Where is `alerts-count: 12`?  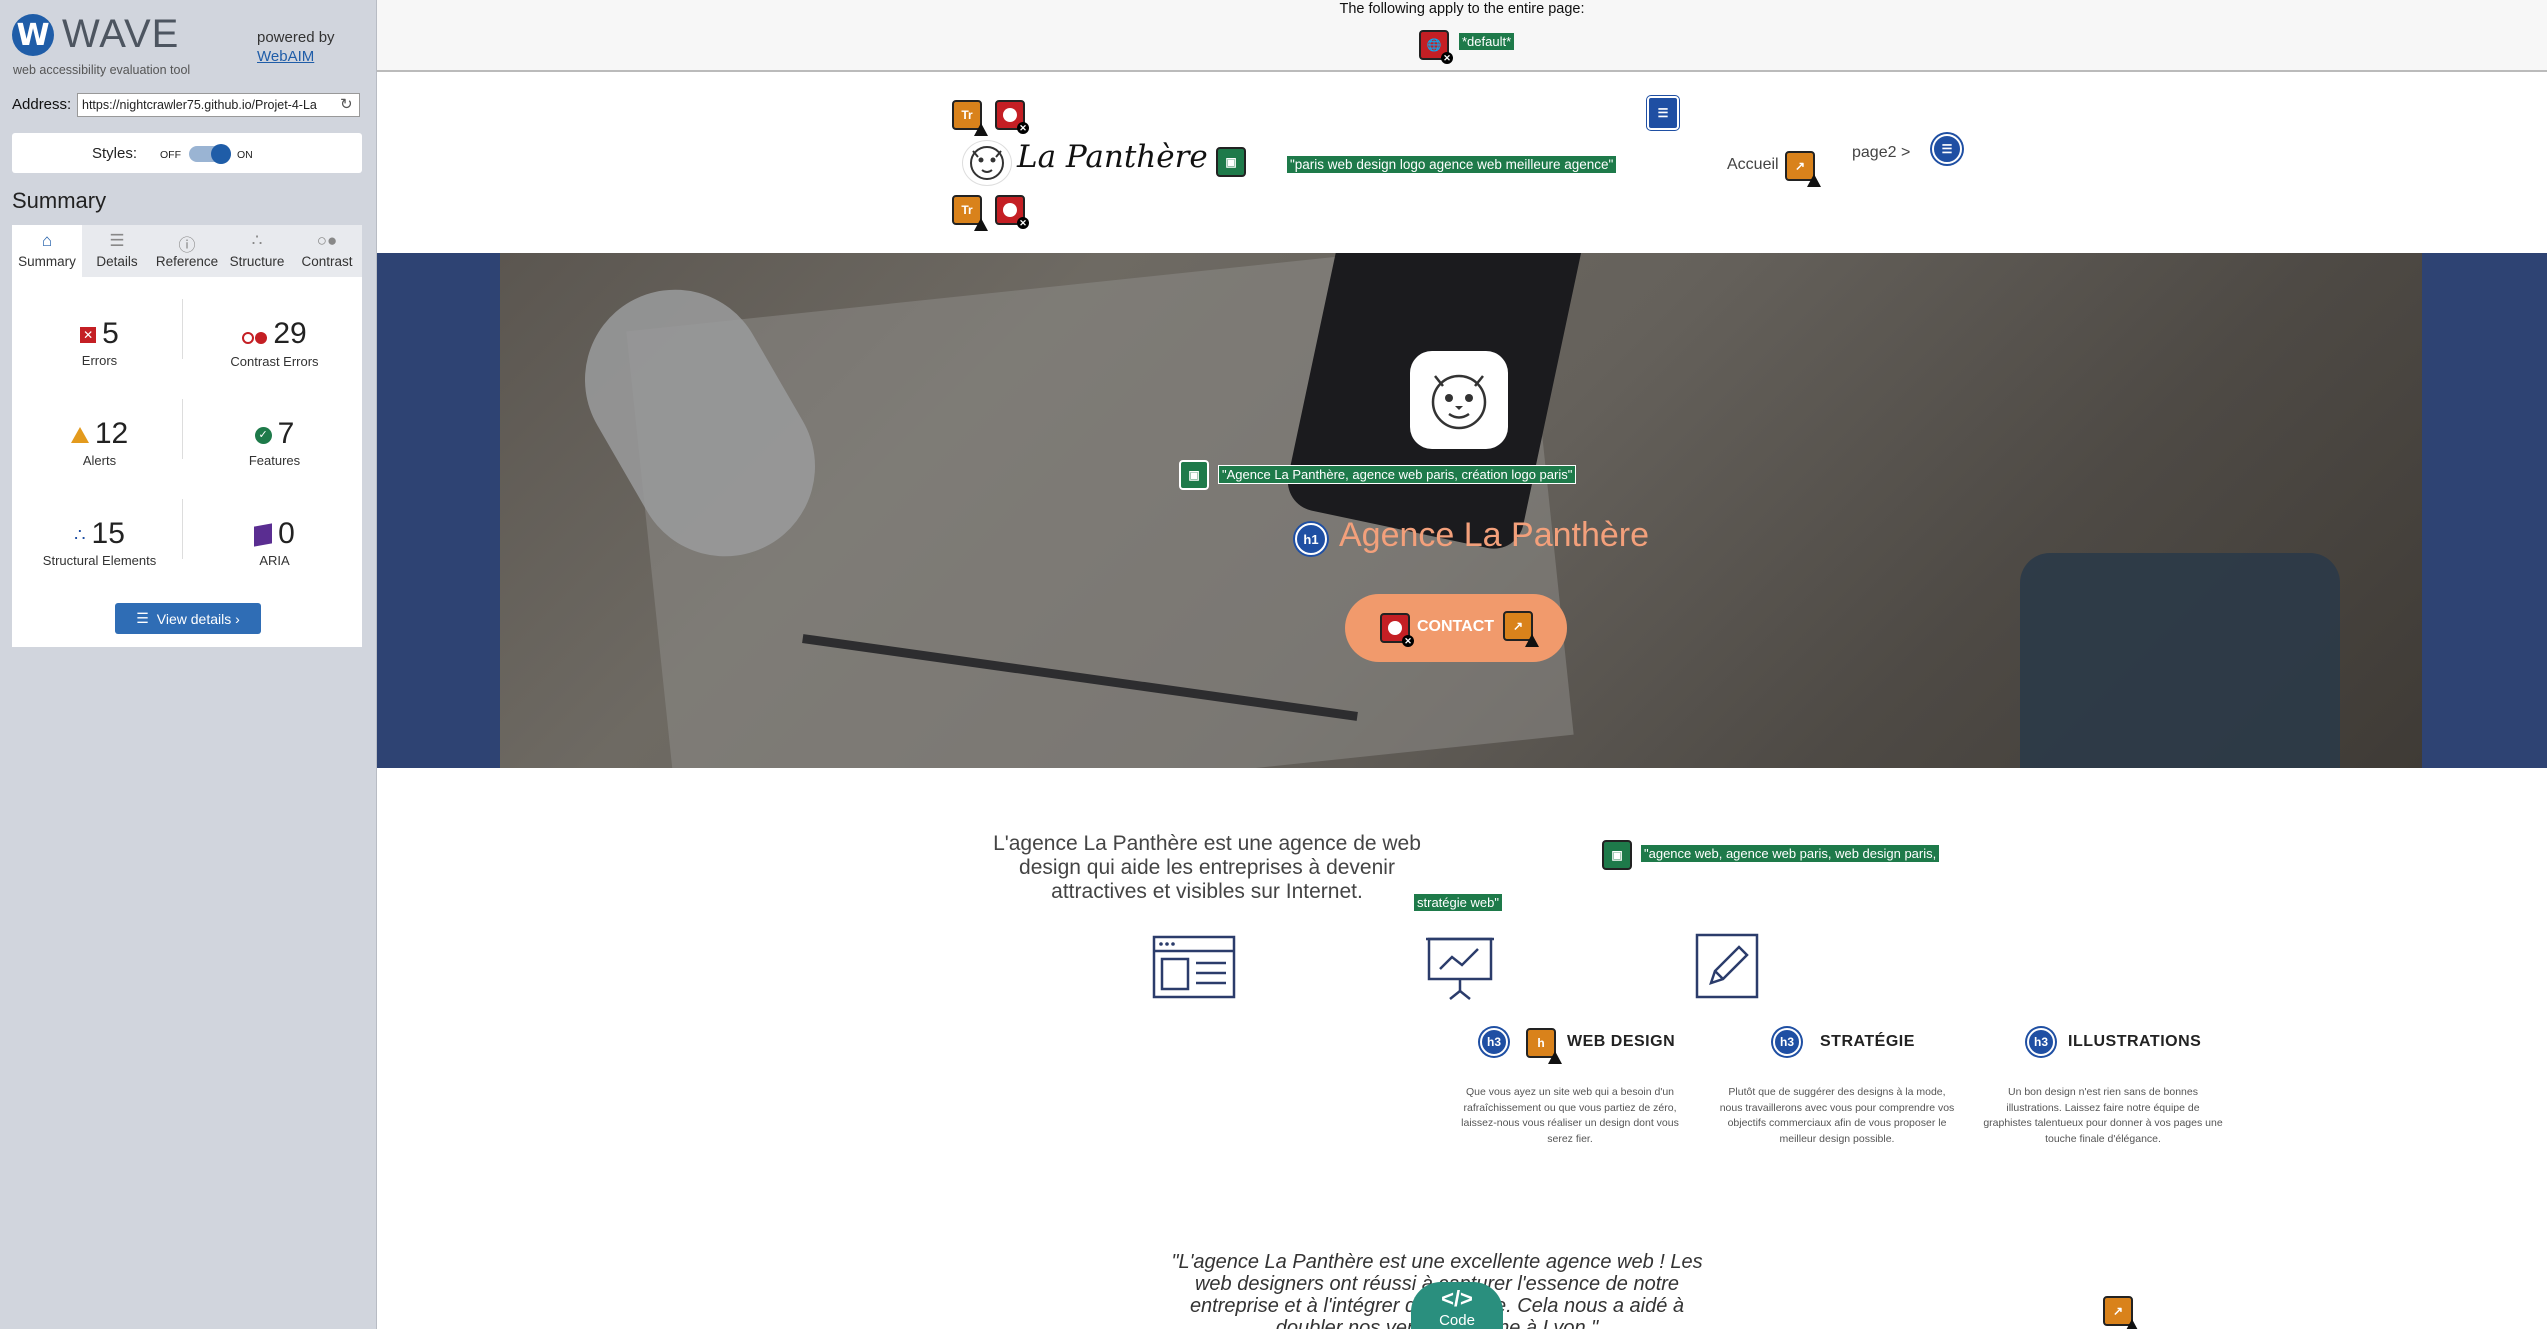
alerts-count: 12 is located at coordinates (111, 433).